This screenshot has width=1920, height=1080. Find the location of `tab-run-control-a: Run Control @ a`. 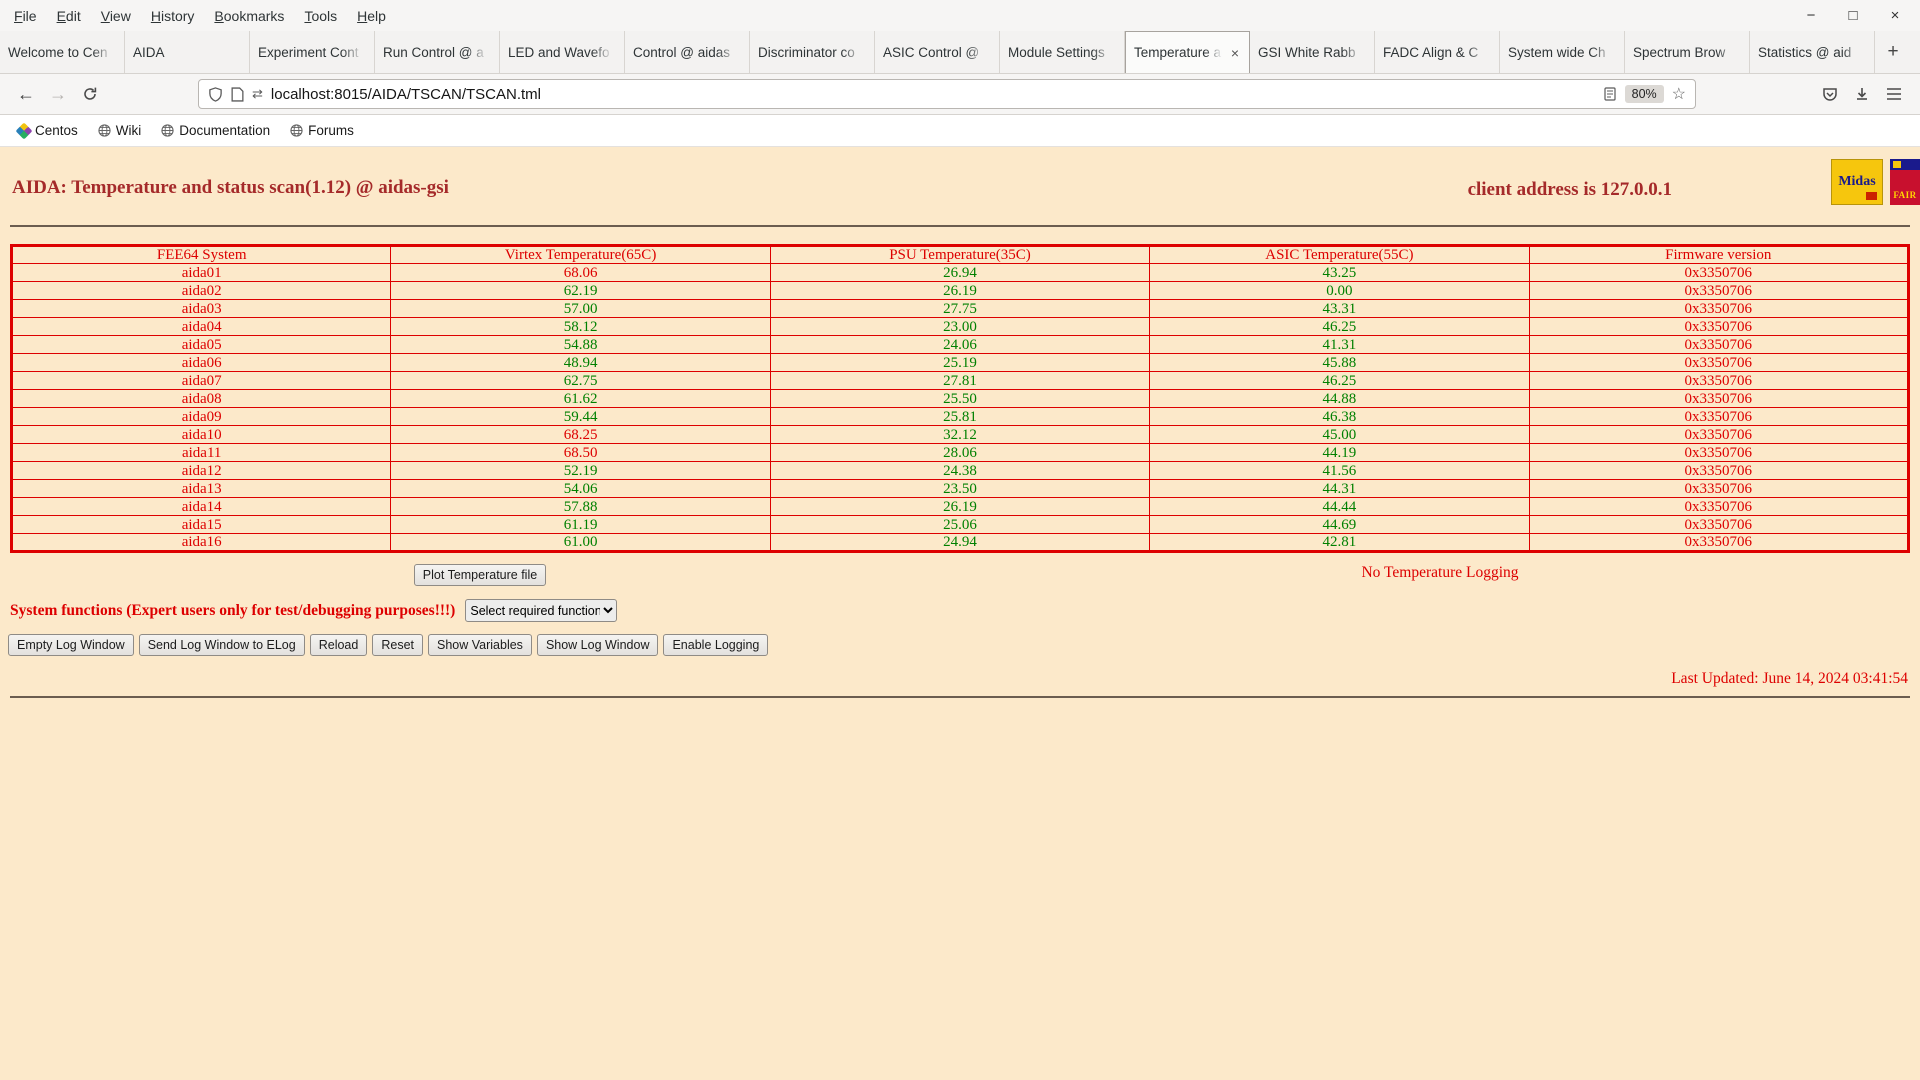

tab-run-control-a: Run Control @ a is located at coordinates (437, 52).